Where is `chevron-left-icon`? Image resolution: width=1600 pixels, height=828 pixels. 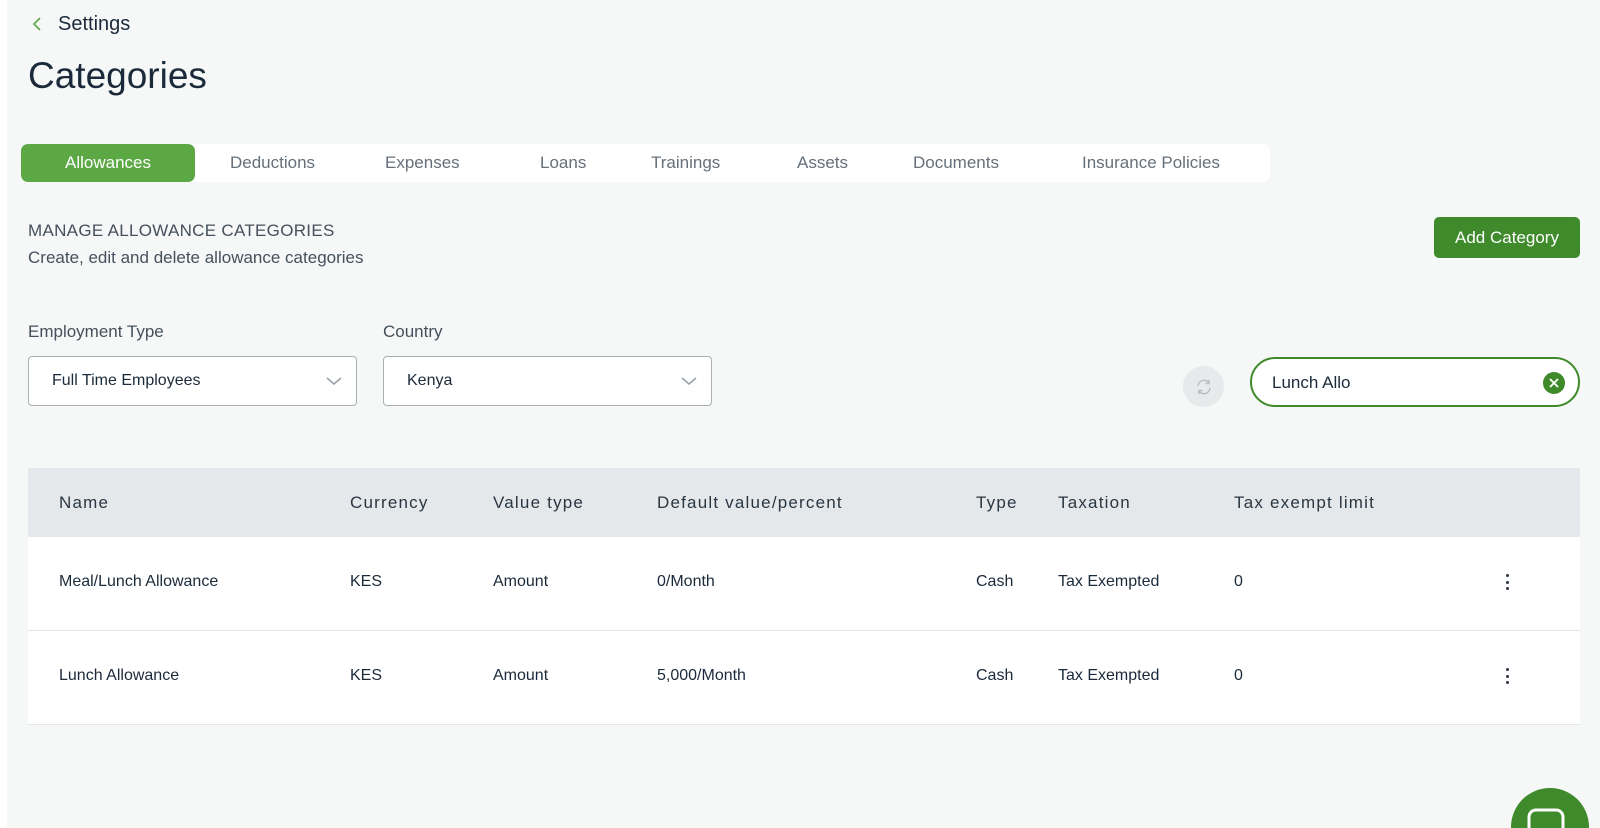
chevron-left-icon is located at coordinates (36, 24).